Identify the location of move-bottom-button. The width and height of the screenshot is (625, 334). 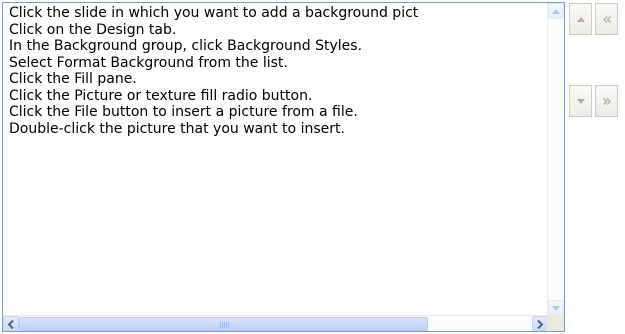
(606, 101).